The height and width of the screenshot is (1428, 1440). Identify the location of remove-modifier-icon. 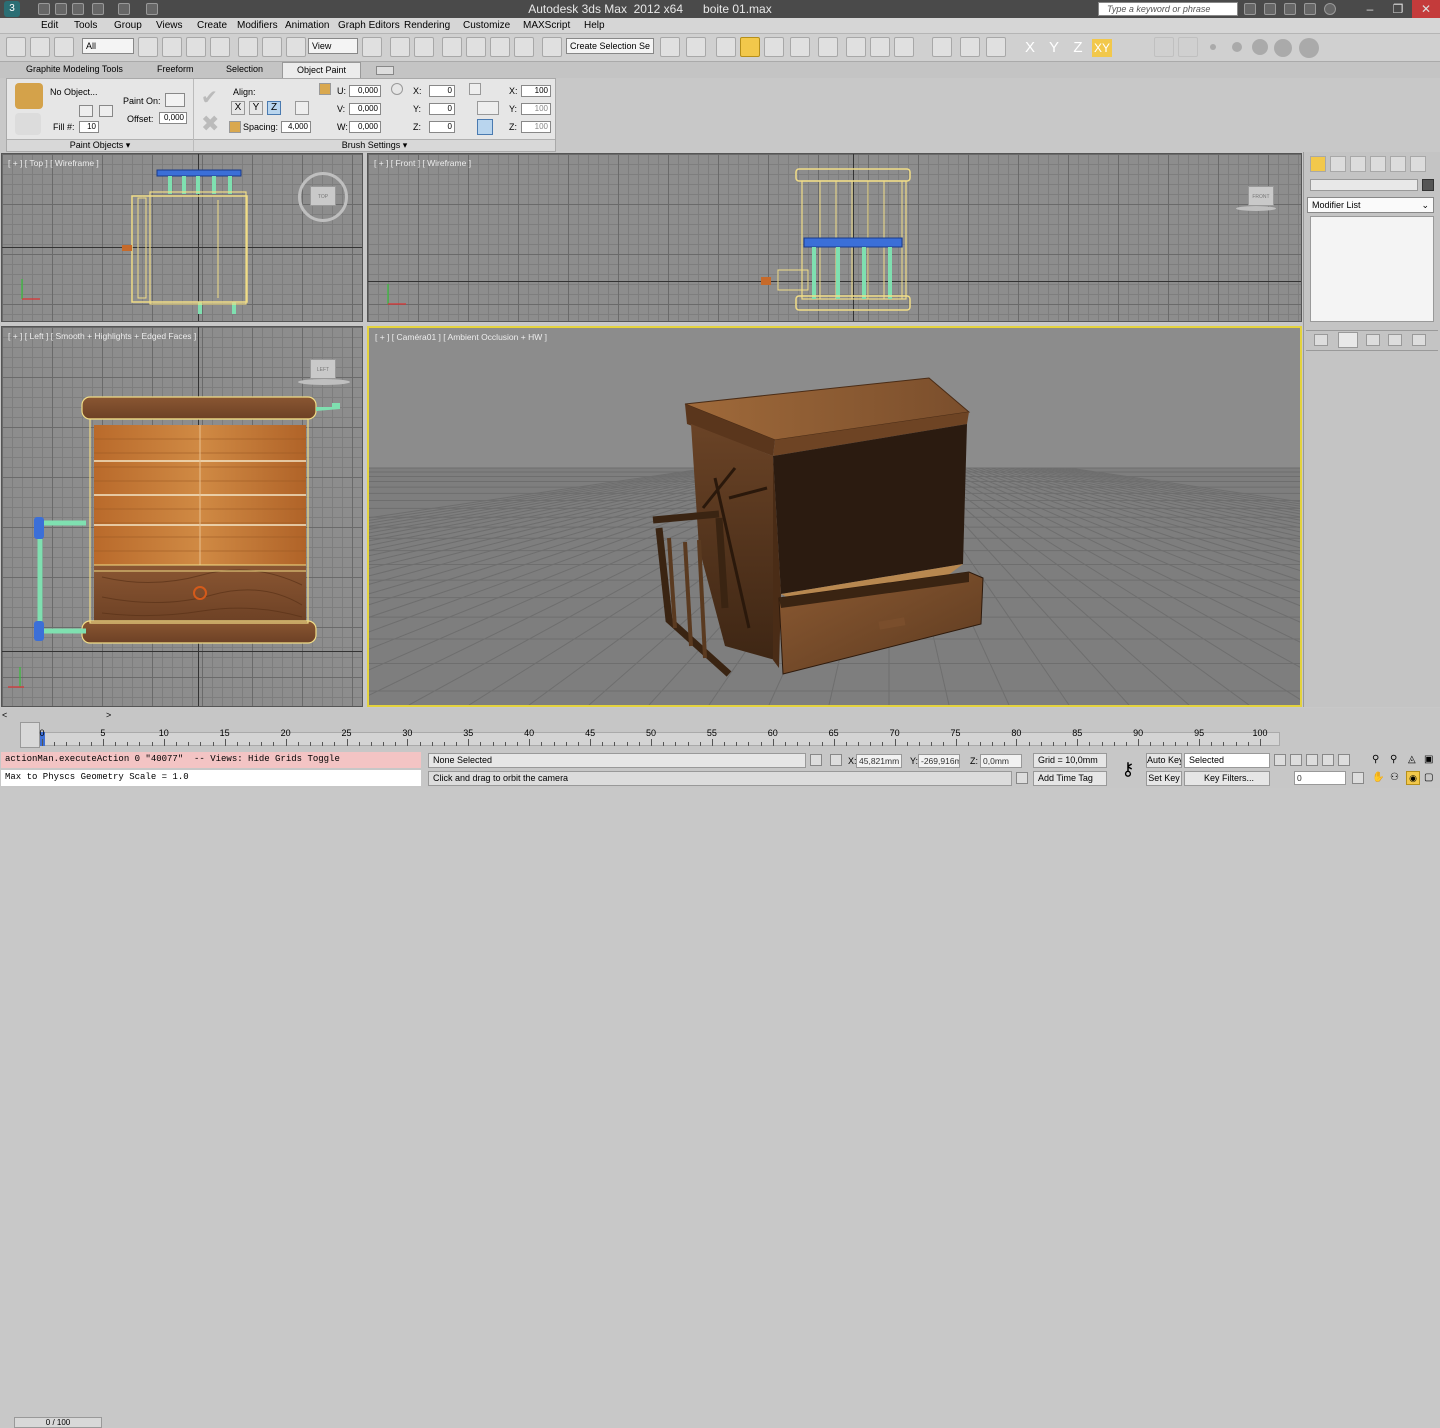
(1395, 340).